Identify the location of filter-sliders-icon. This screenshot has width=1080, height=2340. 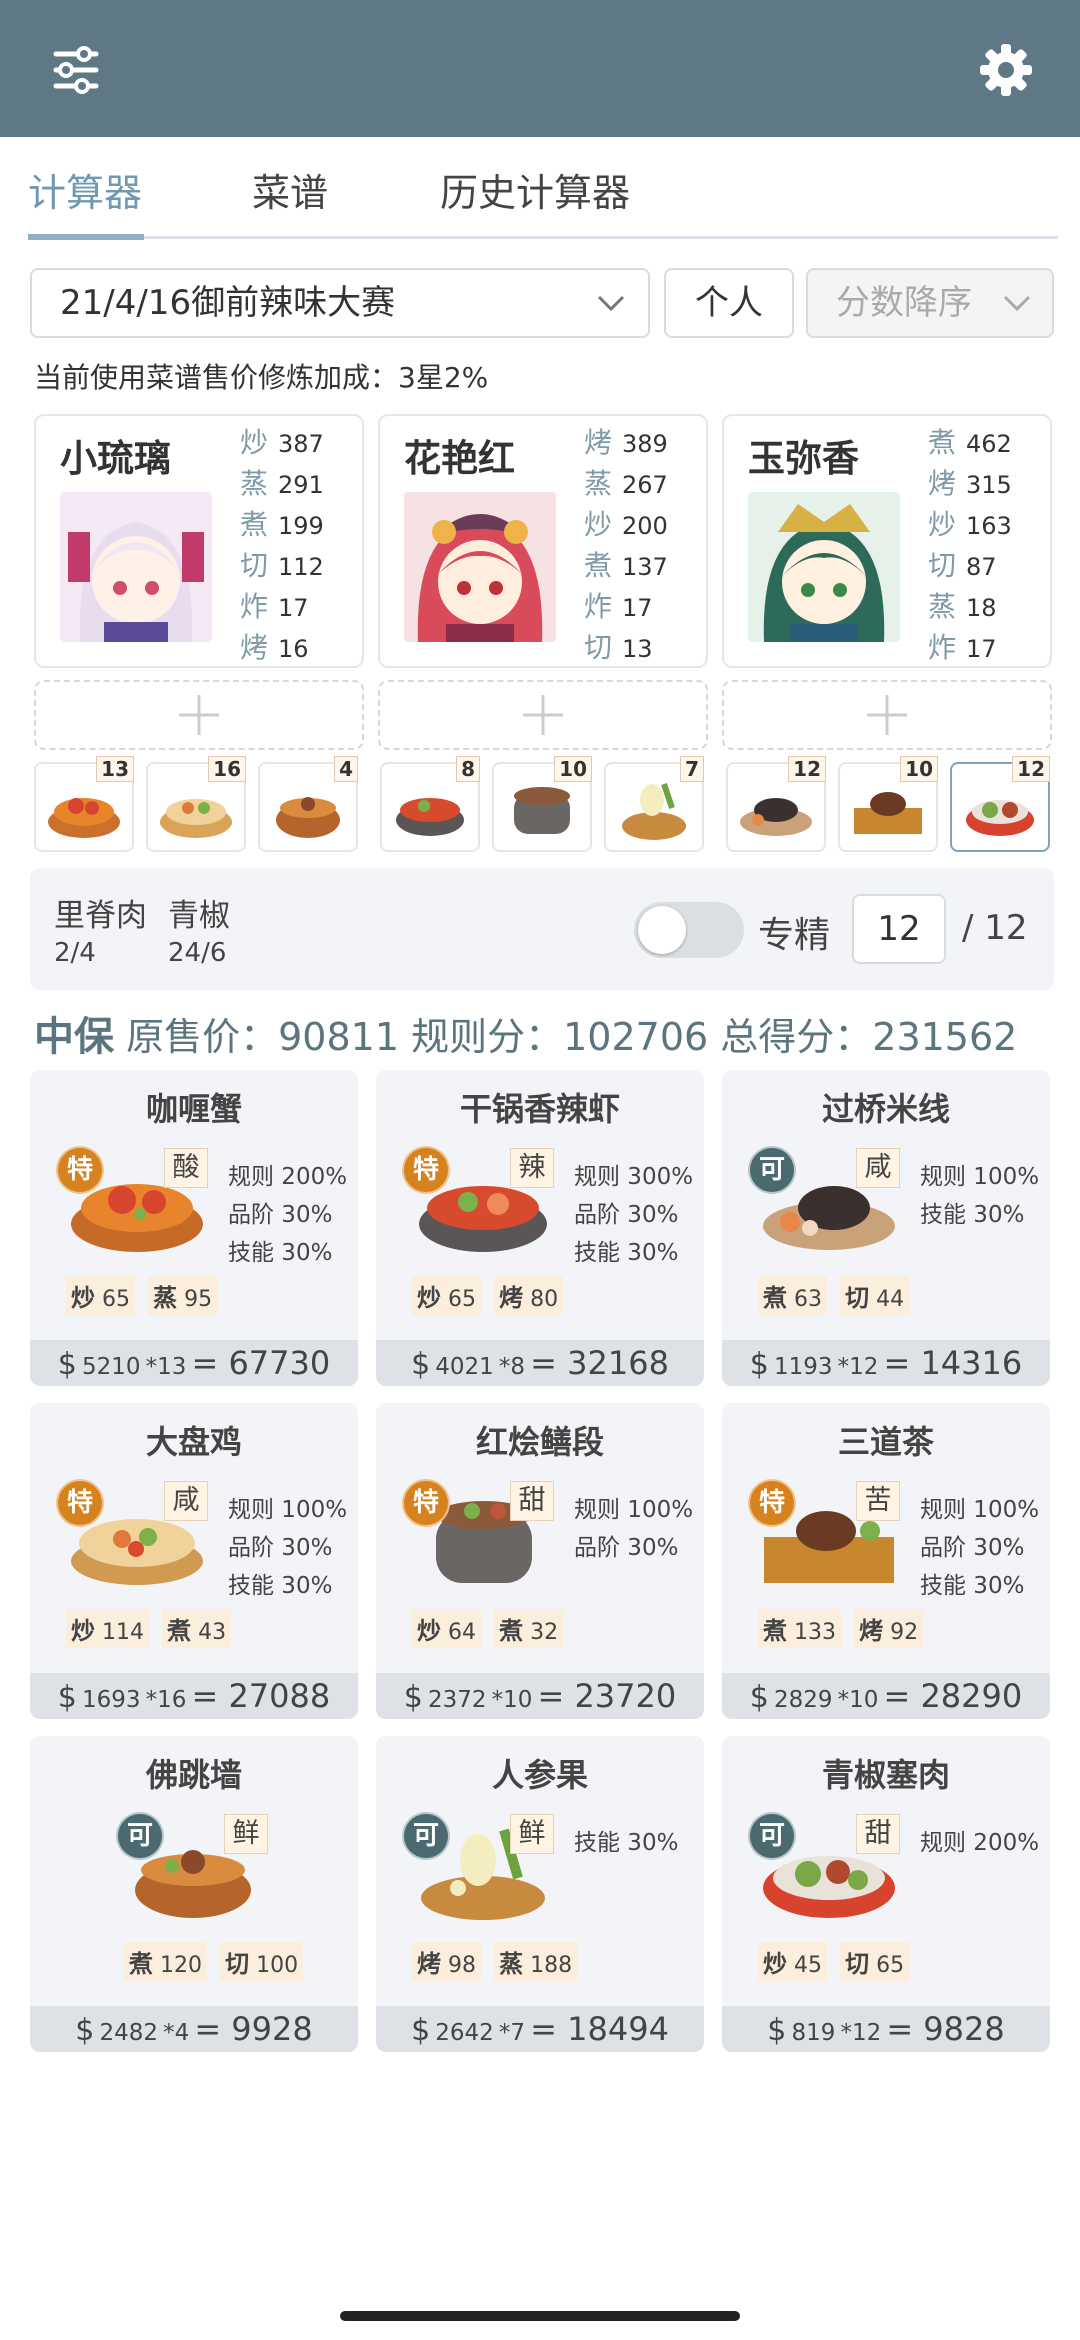
(76, 70).